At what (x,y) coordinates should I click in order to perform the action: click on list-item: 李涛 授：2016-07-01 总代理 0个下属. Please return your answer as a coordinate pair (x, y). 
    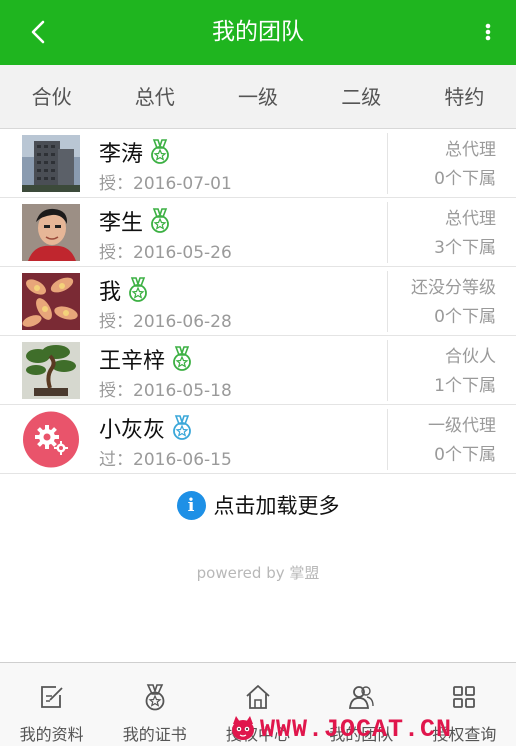
    Looking at the image, I should click on (258, 163).